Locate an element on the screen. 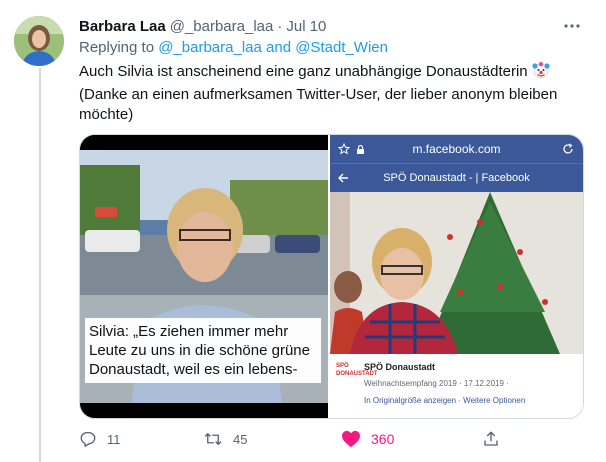 The image size is (606, 462). author-handle: @_barbara_laa is located at coordinates (222, 26).